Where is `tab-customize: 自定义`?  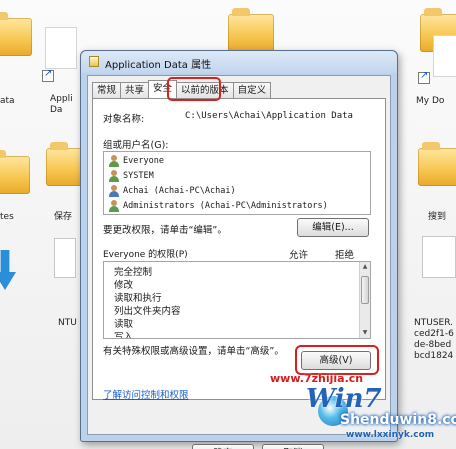
tab-customize: 自定义 is located at coordinates (252, 90).